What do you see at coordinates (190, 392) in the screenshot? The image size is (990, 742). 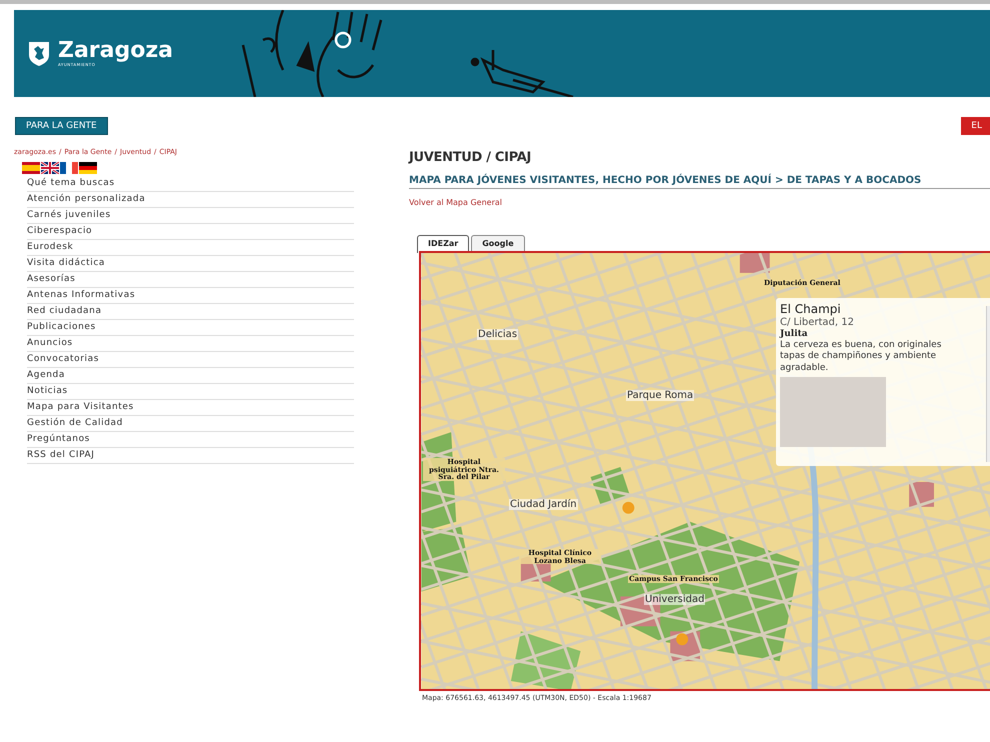 I see `sidebar-link: Noticias` at bounding box center [190, 392].